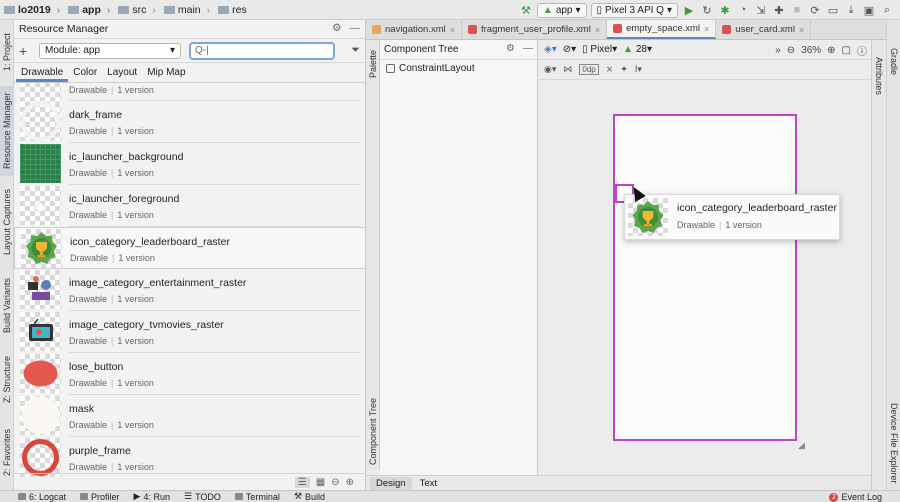 The width and height of the screenshot is (900, 502). I want to click on run-button: ▶ 4: Run, so click(152, 496).